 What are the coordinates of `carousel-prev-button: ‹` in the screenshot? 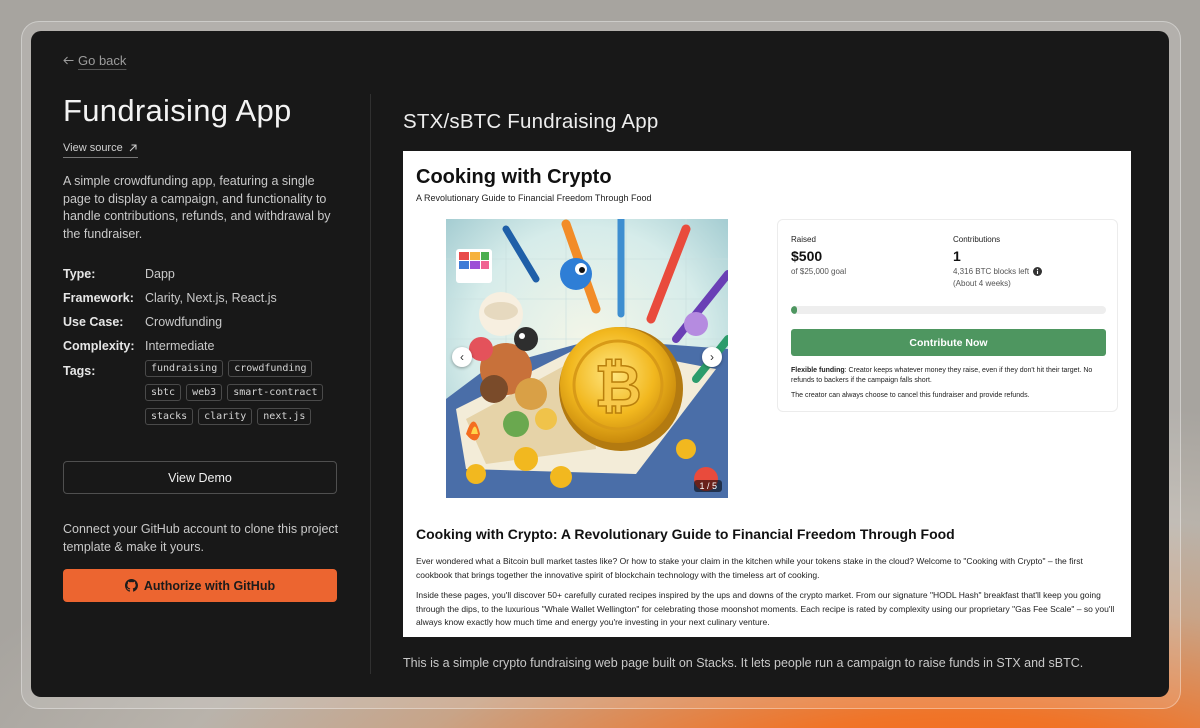 It's located at (462, 357).